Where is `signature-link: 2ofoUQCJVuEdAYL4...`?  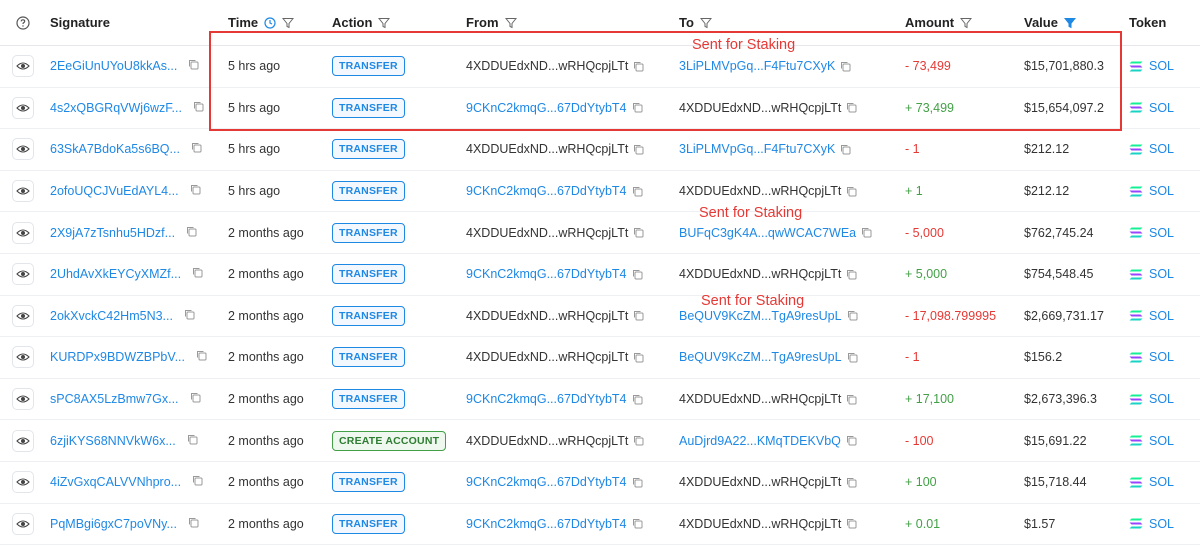 signature-link: 2ofoUQCJVuEdAYL4... is located at coordinates (114, 191).